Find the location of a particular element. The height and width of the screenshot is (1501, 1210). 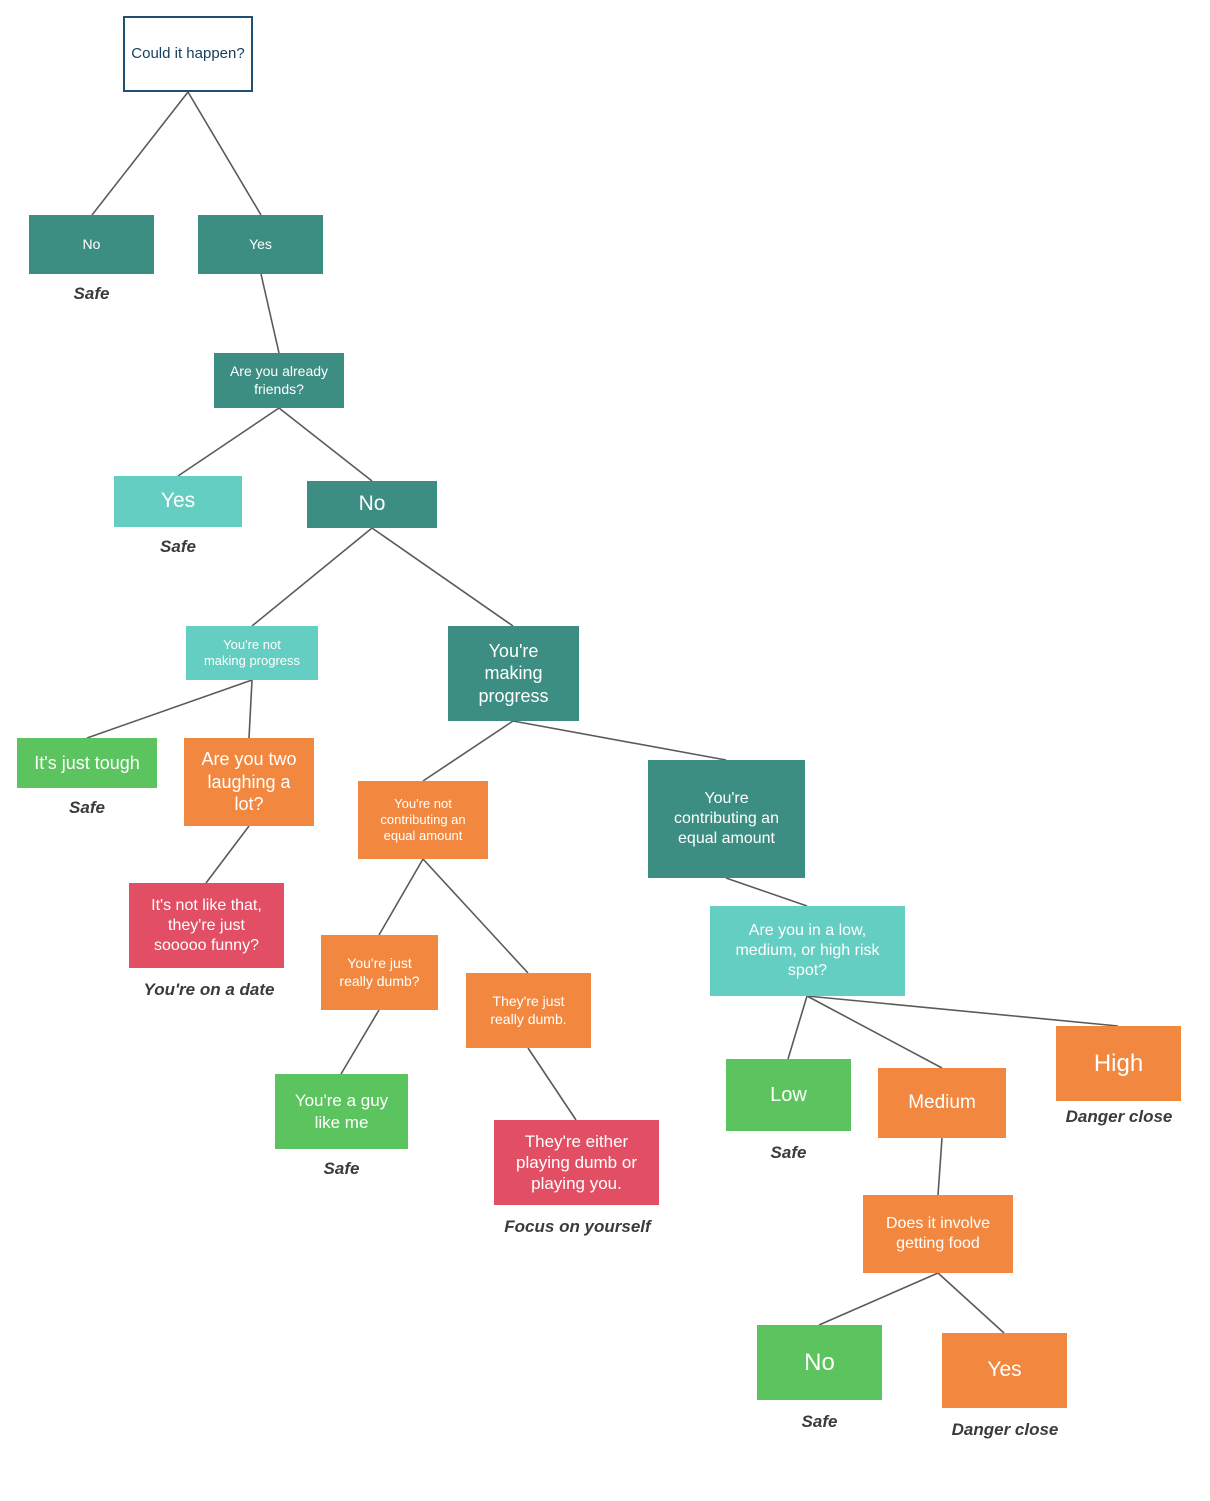

edge-notprogress-to-laughing is located at coordinates (250, 709).